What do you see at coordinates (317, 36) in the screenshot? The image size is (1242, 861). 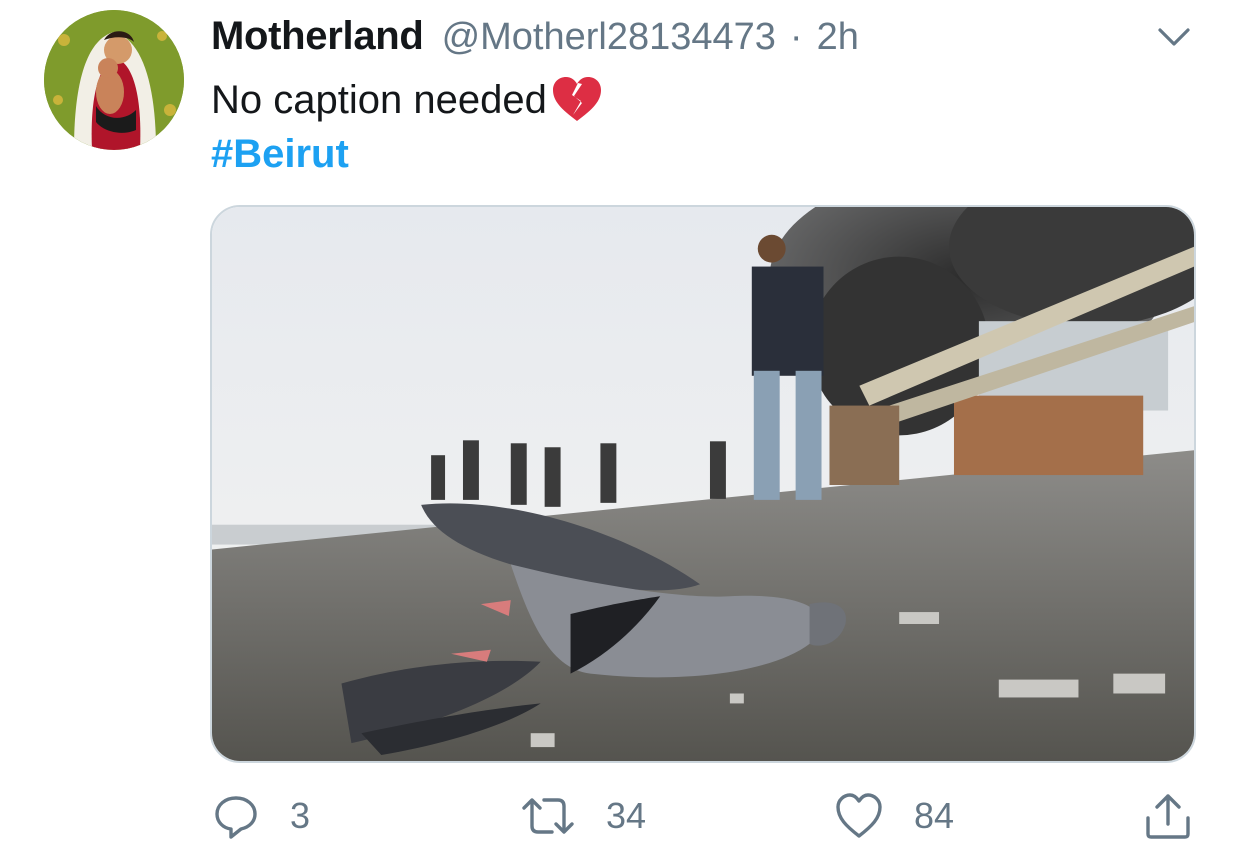 I see `display-name: Motherland` at bounding box center [317, 36].